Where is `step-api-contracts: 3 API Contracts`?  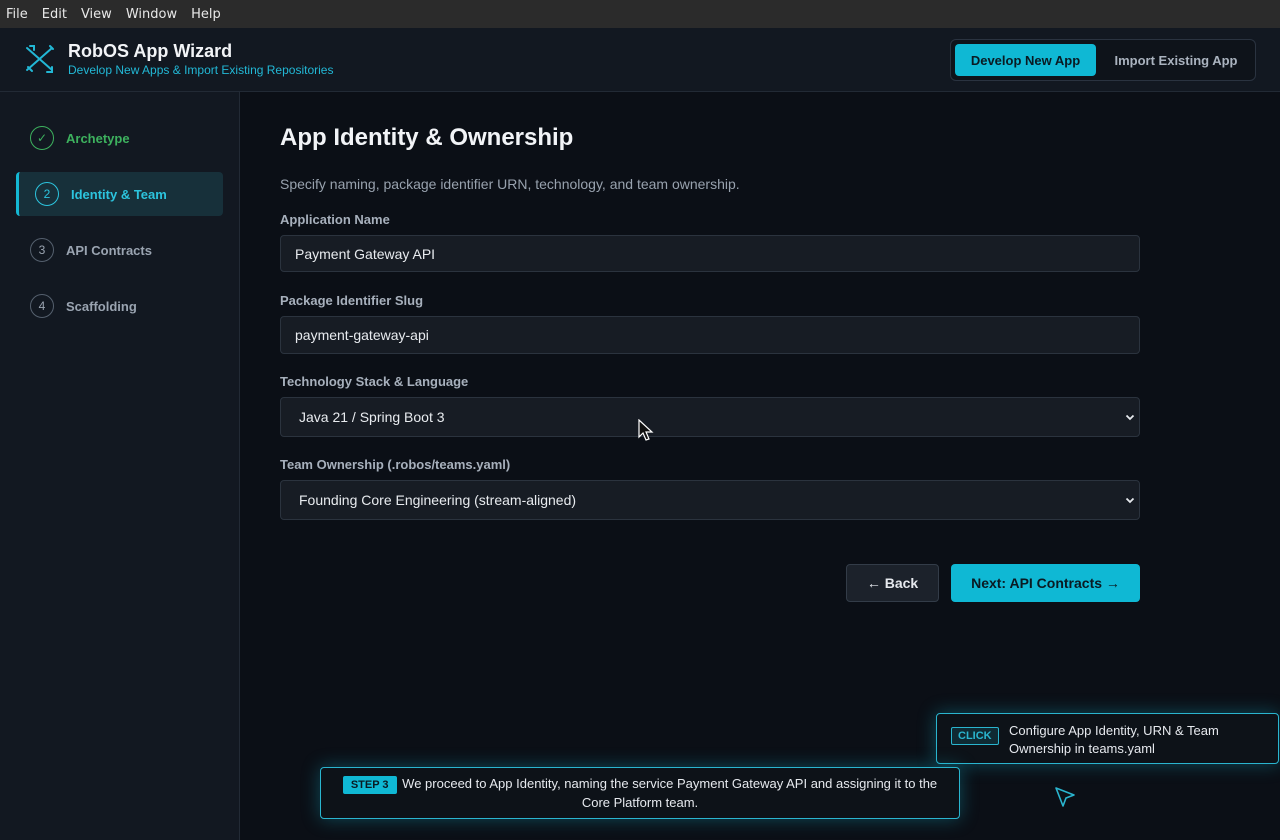
step-api-contracts: 3 API Contracts is located at coordinates (119, 250).